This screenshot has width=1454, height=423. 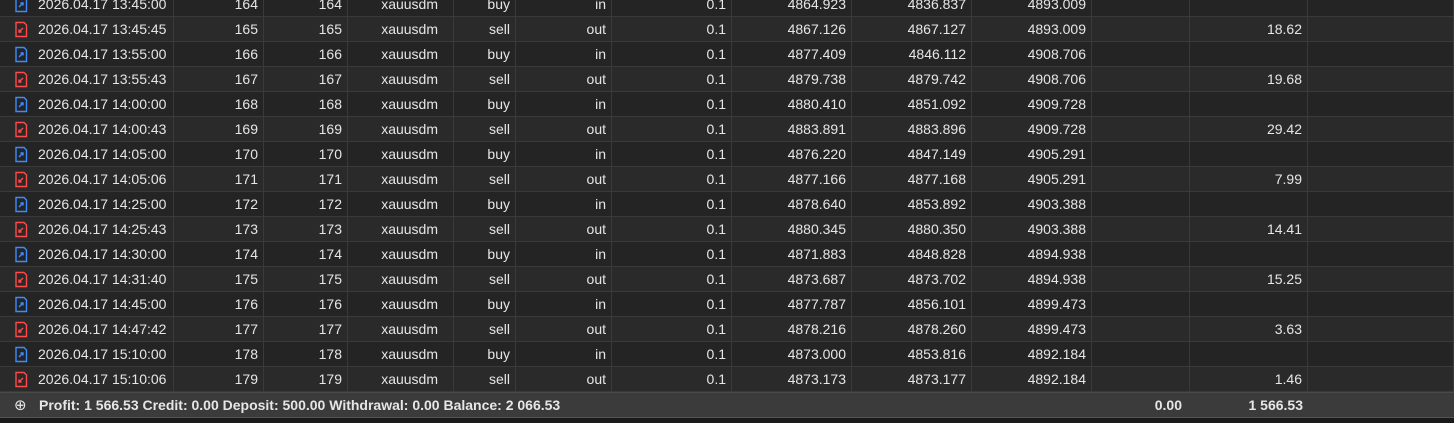 What do you see at coordinates (219, 8) in the screenshot?
I see `cell-order: 164` at bounding box center [219, 8].